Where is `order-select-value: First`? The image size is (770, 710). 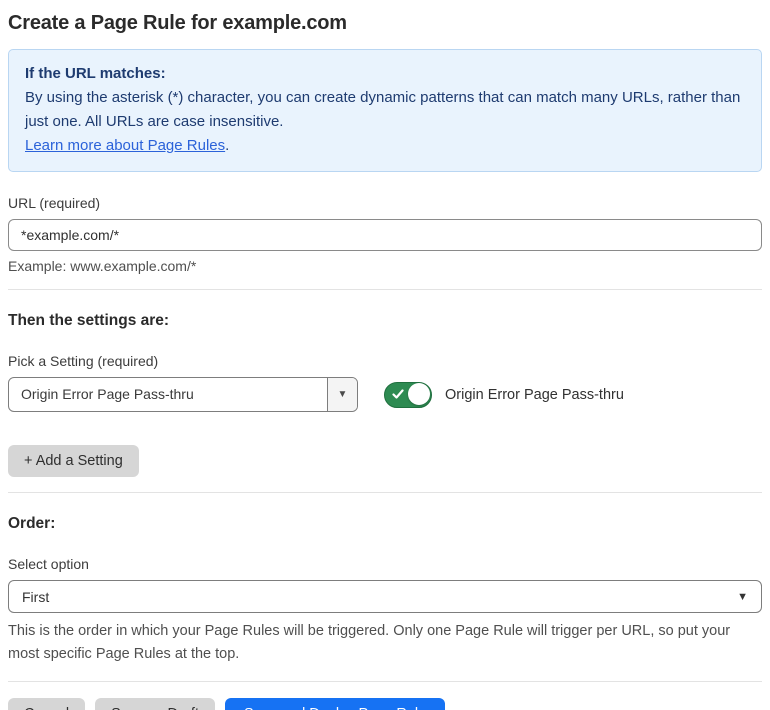
order-select-value: First is located at coordinates (36, 596).